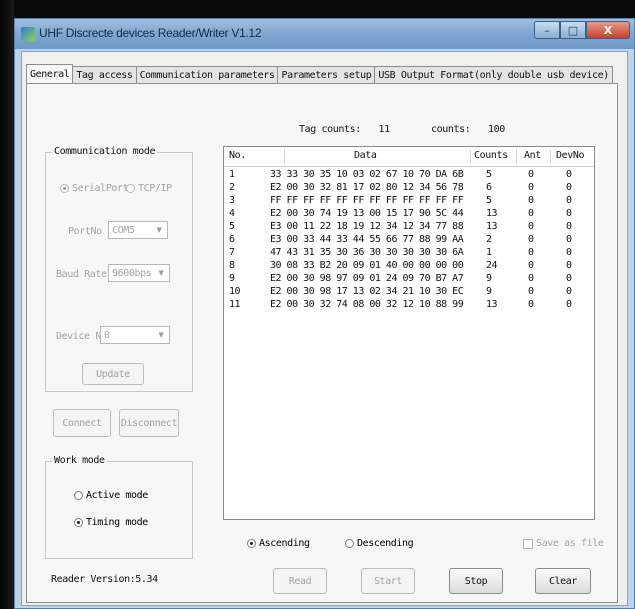  I want to click on cell-counts: 9, so click(489, 278).